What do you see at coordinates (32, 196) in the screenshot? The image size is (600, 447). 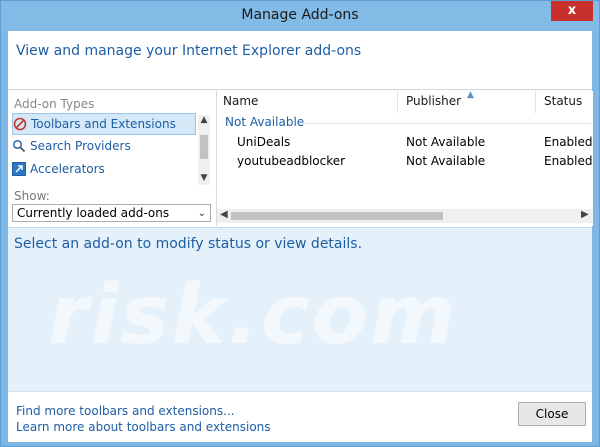 I see `show-label: Show:` at bounding box center [32, 196].